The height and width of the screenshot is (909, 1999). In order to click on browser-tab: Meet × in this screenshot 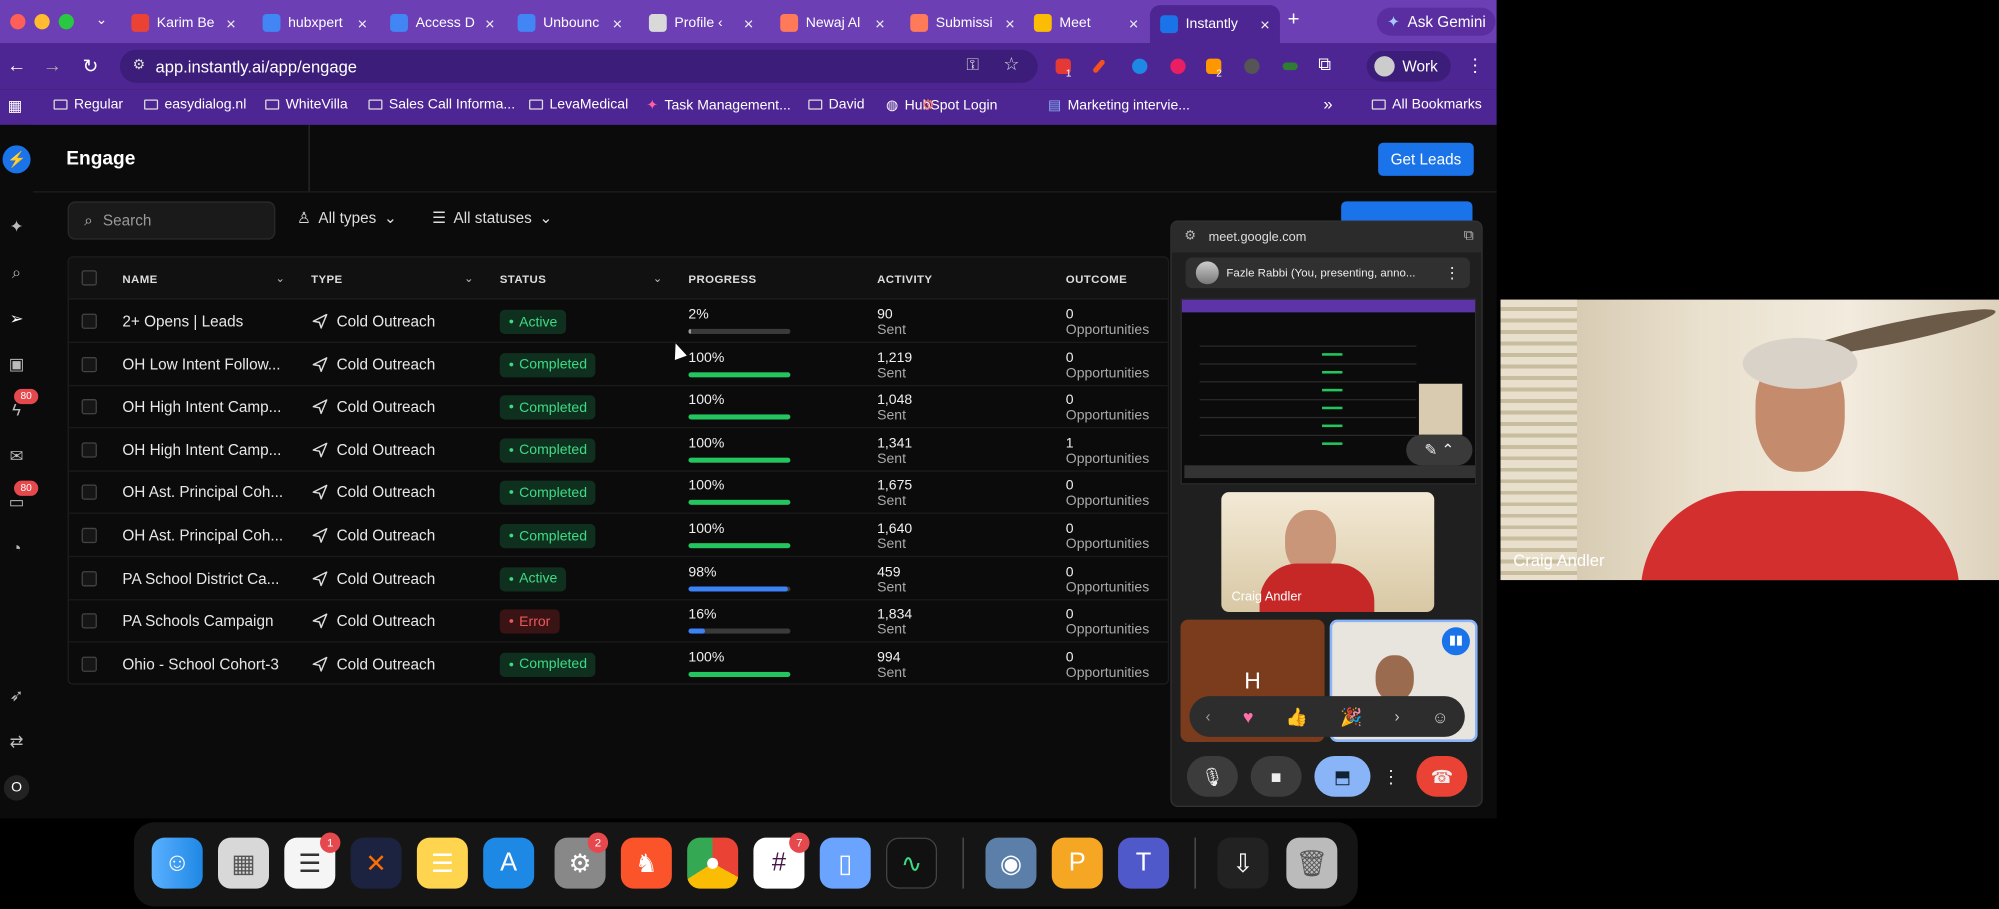, I will do `click(1086, 23)`.